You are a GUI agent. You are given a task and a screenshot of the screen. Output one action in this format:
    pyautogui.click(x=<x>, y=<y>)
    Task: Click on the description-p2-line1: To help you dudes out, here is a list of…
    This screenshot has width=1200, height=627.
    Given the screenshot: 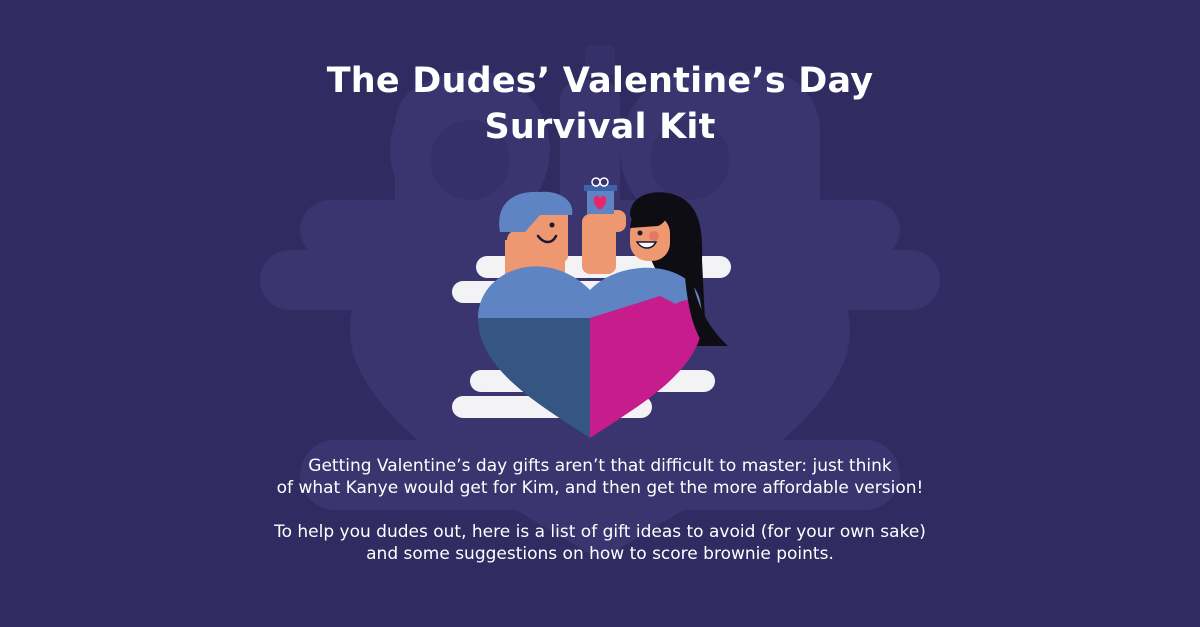 What is the action you would take?
    pyautogui.click(x=600, y=532)
    